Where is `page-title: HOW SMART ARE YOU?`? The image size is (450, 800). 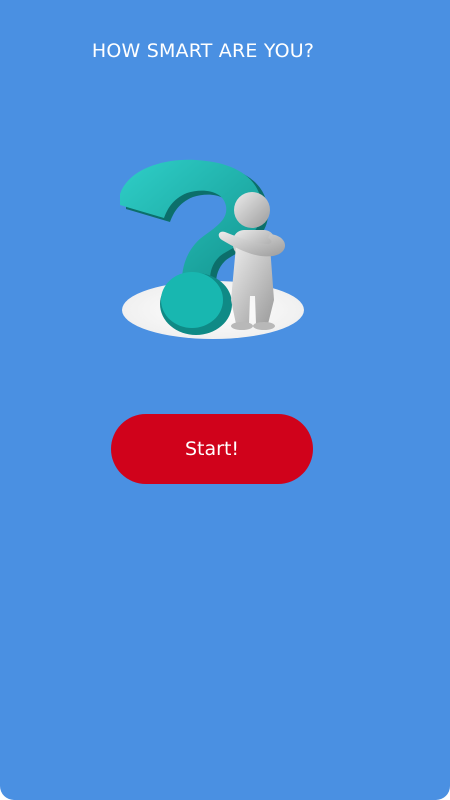
page-title: HOW SMART ARE YOU? is located at coordinates (203, 51).